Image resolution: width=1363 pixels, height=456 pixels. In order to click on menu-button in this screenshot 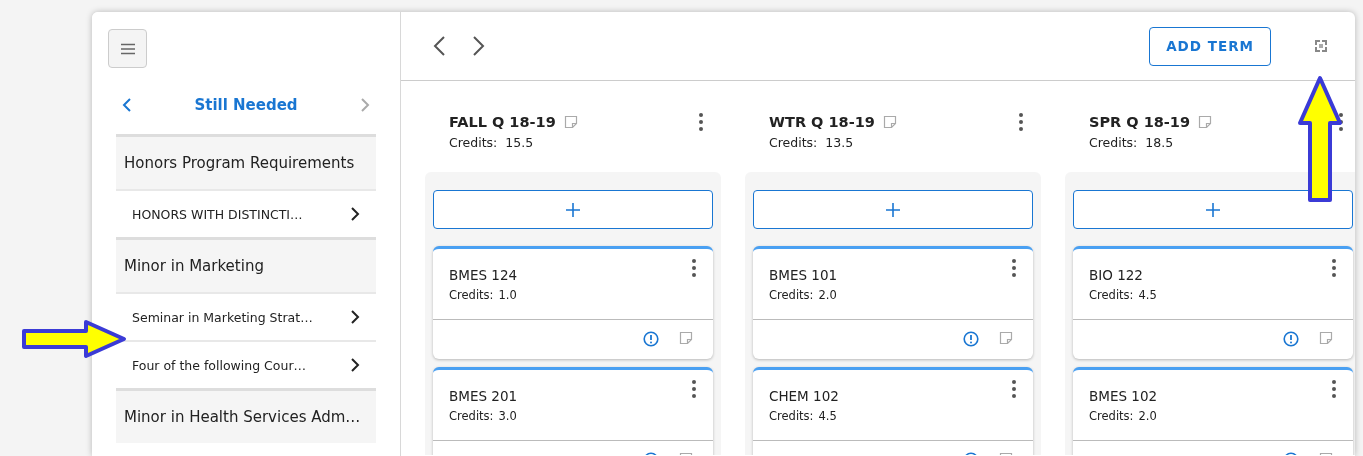, I will do `click(127, 48)`.